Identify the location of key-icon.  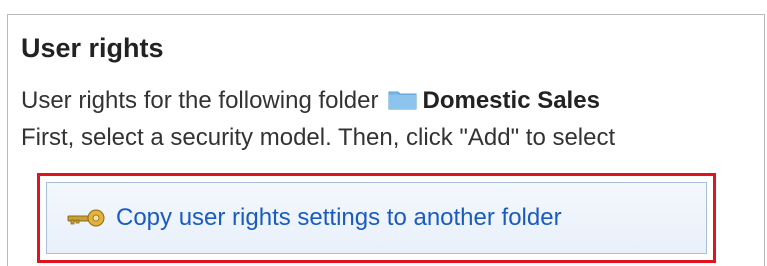
(87, 218).